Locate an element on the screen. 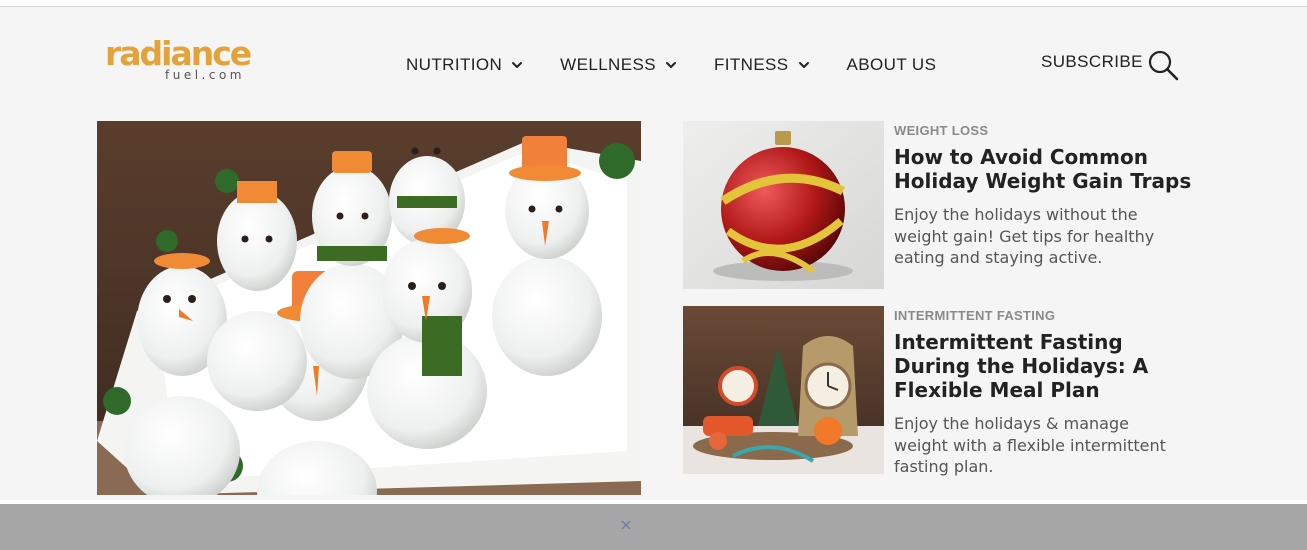 The height and width of the screenshot is (550, 1307). ornament-measuring-tape-photo is located at coordinates (783, 205).